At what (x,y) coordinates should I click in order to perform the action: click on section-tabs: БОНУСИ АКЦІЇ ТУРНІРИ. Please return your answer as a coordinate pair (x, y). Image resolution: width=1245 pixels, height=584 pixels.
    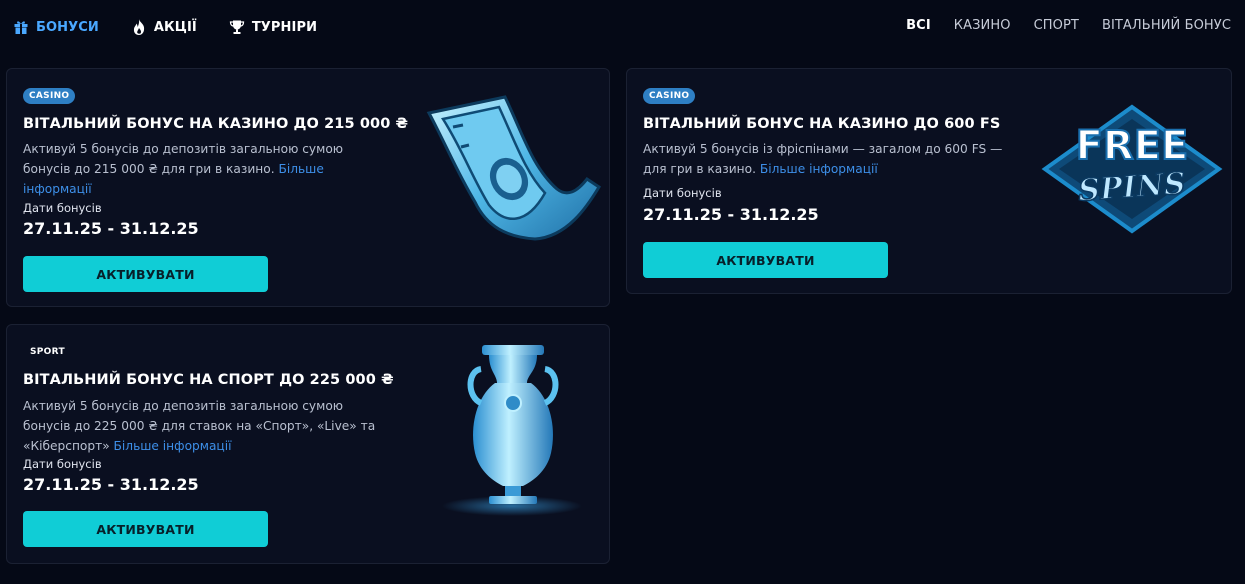
    Looking at the image, I should click on (181, 27).